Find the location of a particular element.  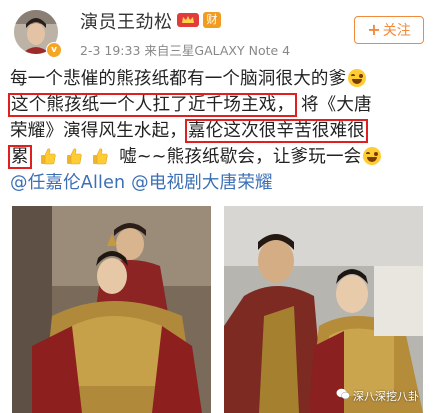

post-line-3: 荣耀》演得风生水起，嘉伦这次很辛苦很难很 is located at coordinates (220, 131).